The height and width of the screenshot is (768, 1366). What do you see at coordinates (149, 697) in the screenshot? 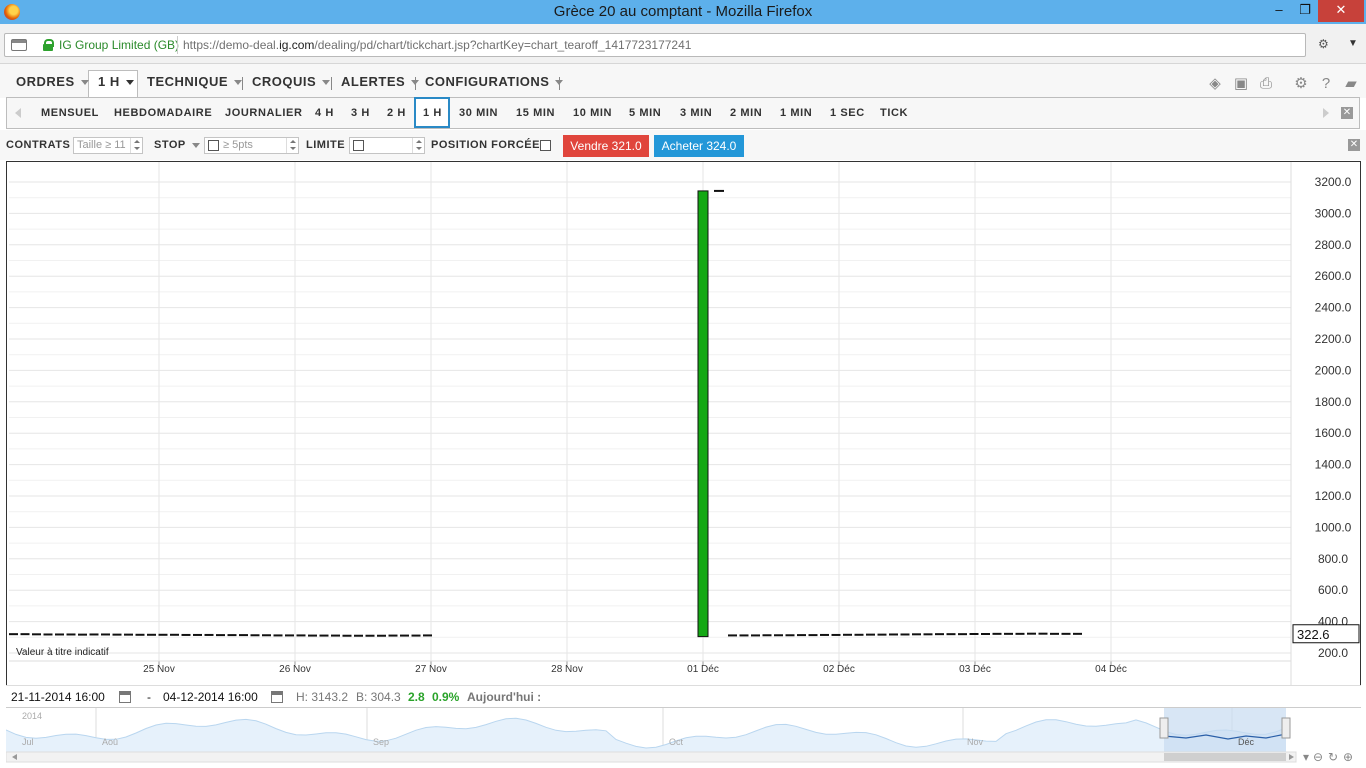
I see `date-dash: -` at bounding box center [149, 697].